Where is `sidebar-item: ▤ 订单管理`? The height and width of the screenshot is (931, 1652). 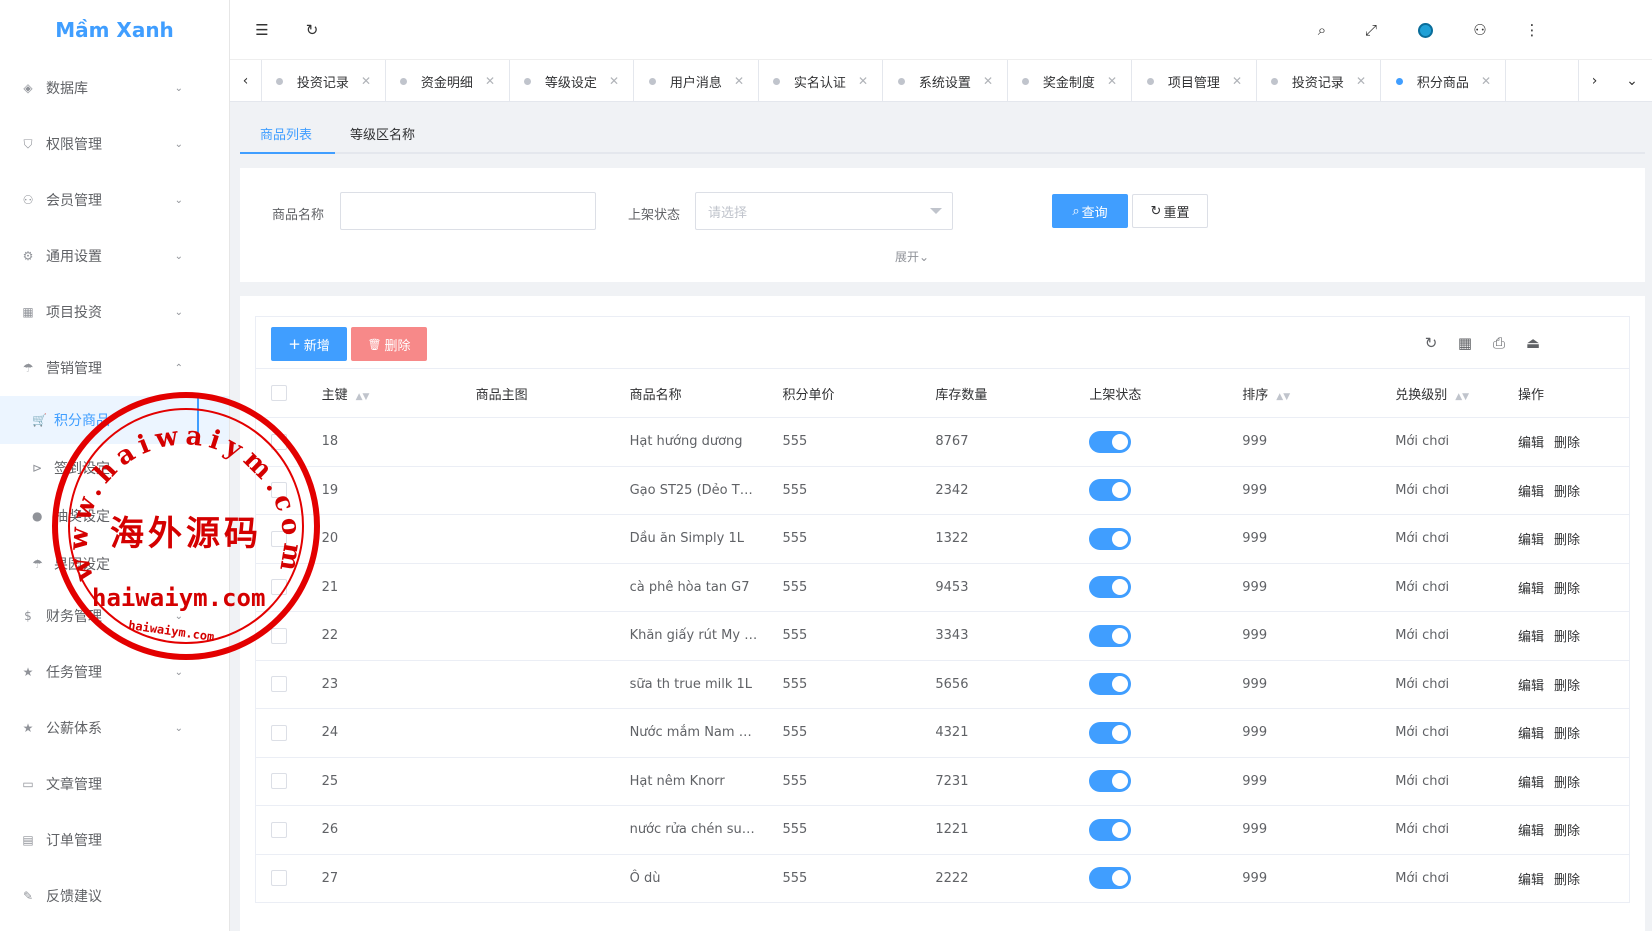
sidebar-item: ▤ 订单管理 is located at coordinates (114, 840).